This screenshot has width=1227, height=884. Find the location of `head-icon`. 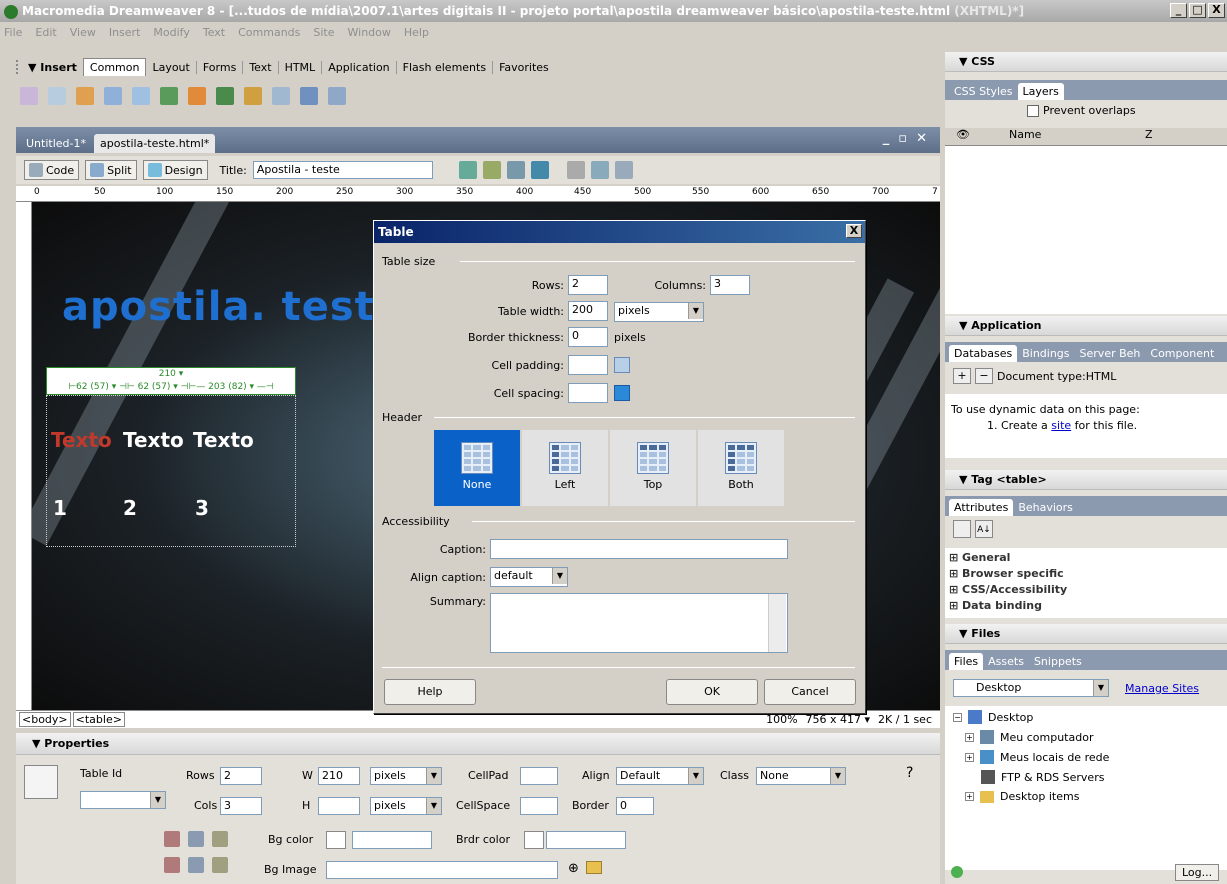

head-icon is located at coordinates (281, 96).